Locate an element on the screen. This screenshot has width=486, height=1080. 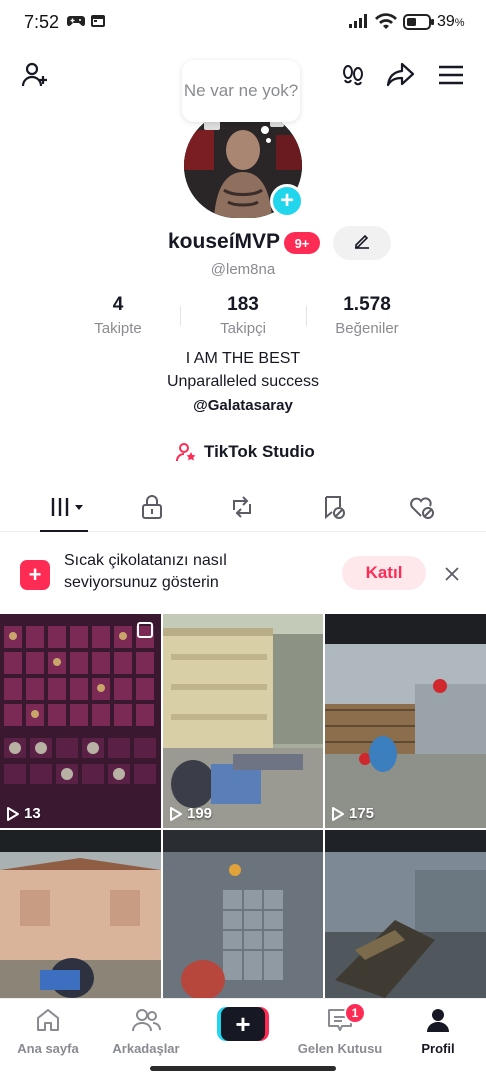
bio-line-2: Unparalleled success is located at coordinates (243, 381).